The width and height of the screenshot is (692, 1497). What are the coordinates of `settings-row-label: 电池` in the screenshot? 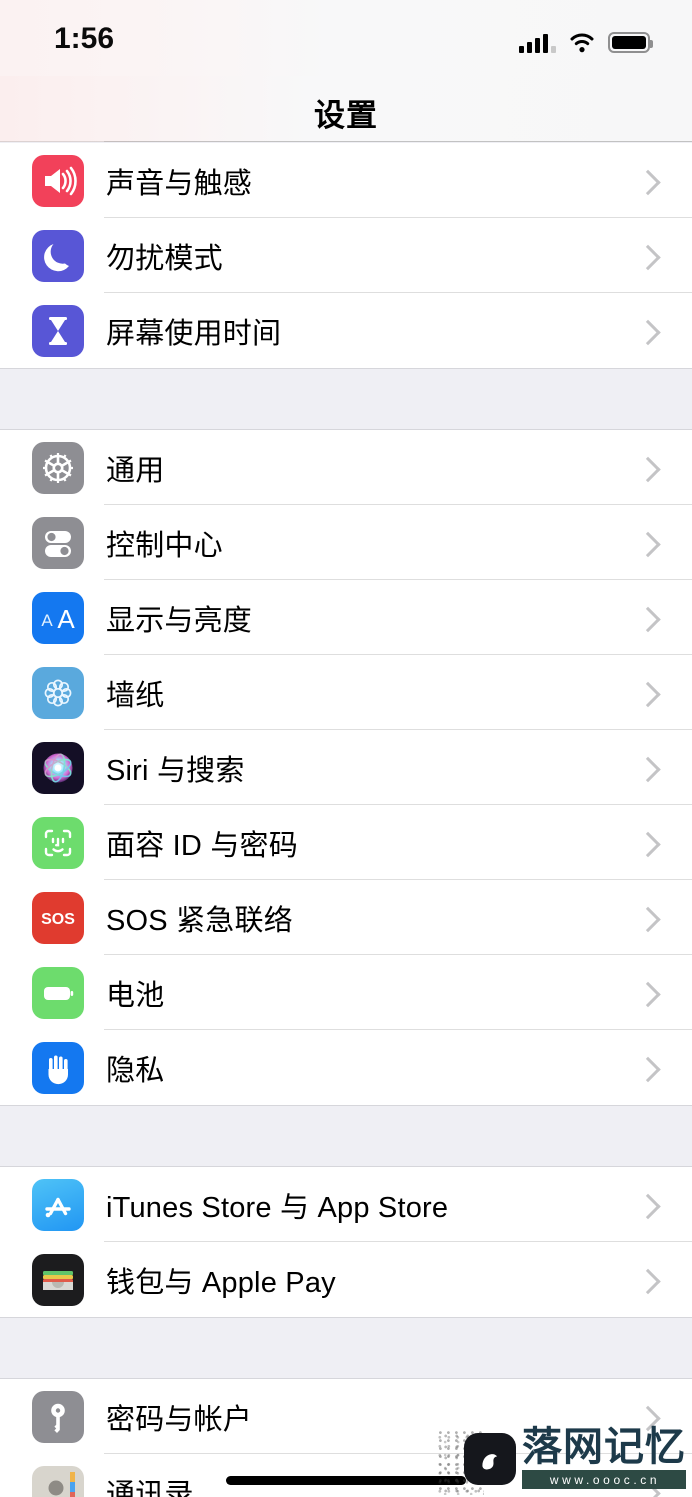 It's located at (135, 995).